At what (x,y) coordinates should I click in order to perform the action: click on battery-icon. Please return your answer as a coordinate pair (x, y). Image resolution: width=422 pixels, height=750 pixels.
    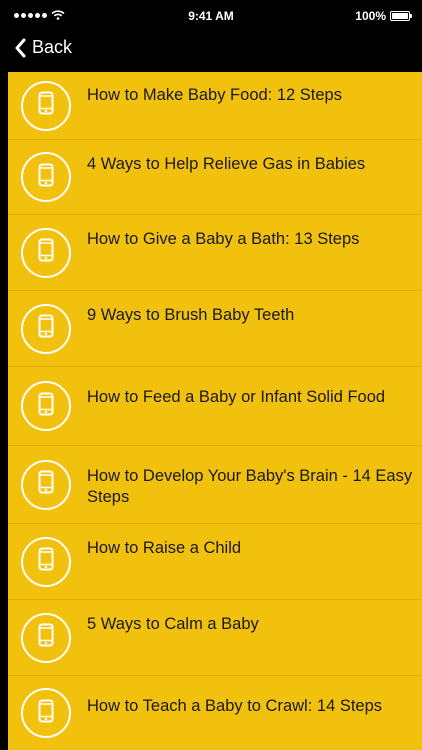
    Looking at the image, I should click on (401, 16).